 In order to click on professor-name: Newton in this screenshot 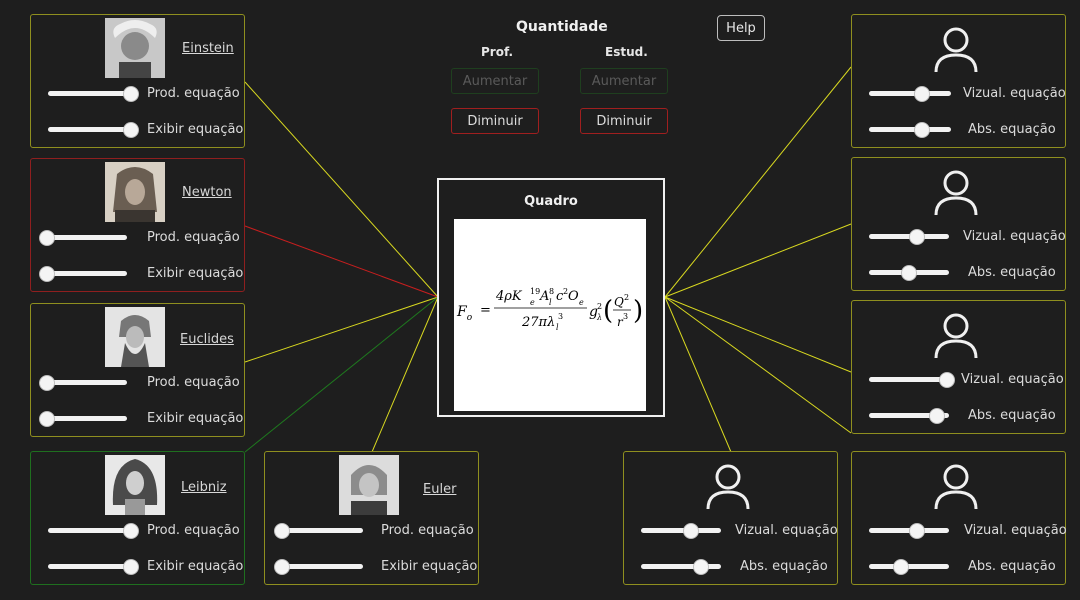, I will do `click(207, 192)`.